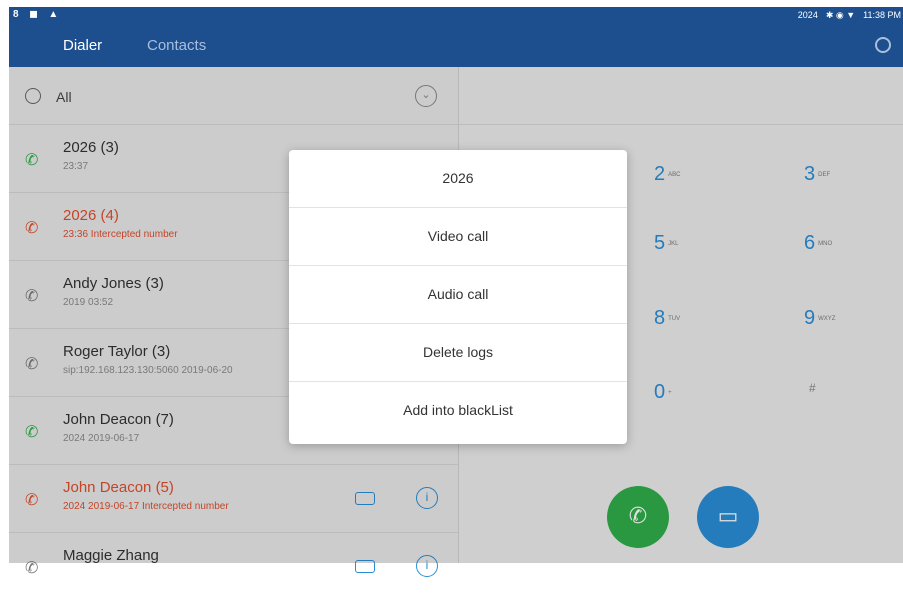 The height and width of the screenshot is (600, 903). Describe the element at coordinates (882, 15) in the screenshot. I see `status-time: 11:38 PM` at that location.